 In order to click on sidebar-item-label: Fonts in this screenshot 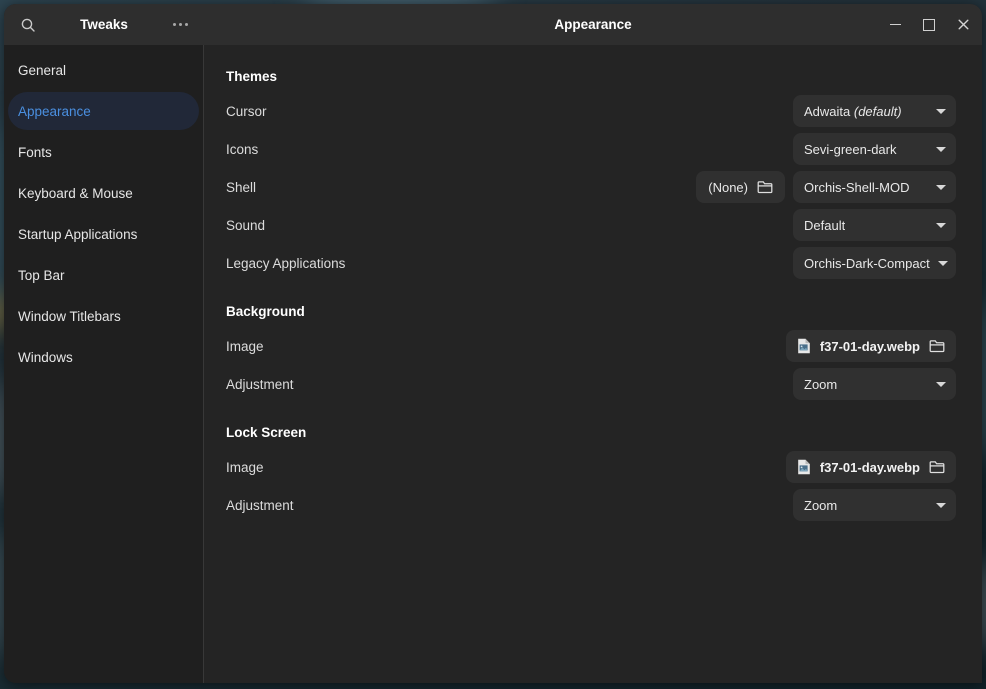, I will do `click(35, 152)`.